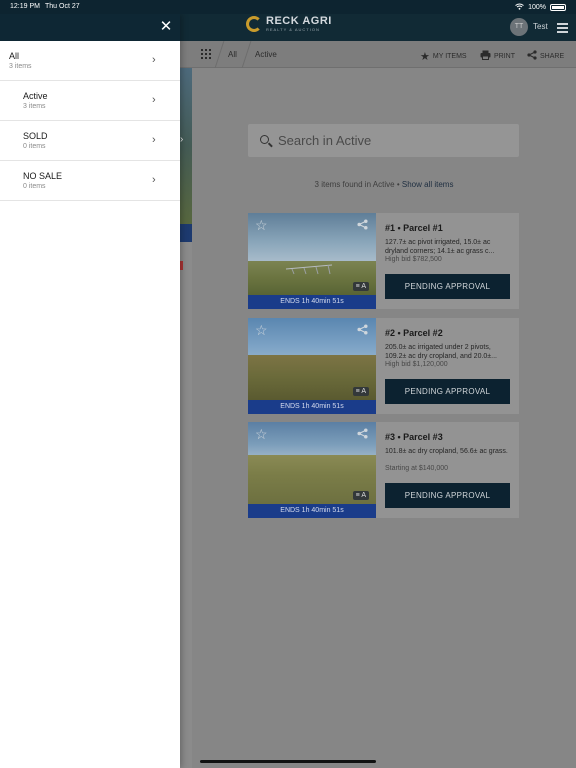 Image resolution: width=576 pixels, height=768 pixels. Describe the element at coordinates (416, 364) in the screenshot. I see `lot-bid: High bid $1,120,000` at that location.